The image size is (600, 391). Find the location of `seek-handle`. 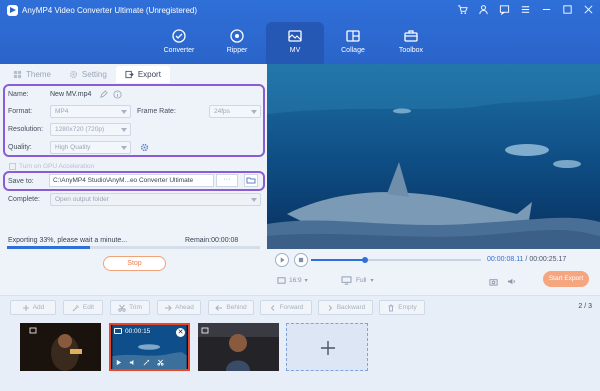

seek-handle is located at coordinates (365, 260).